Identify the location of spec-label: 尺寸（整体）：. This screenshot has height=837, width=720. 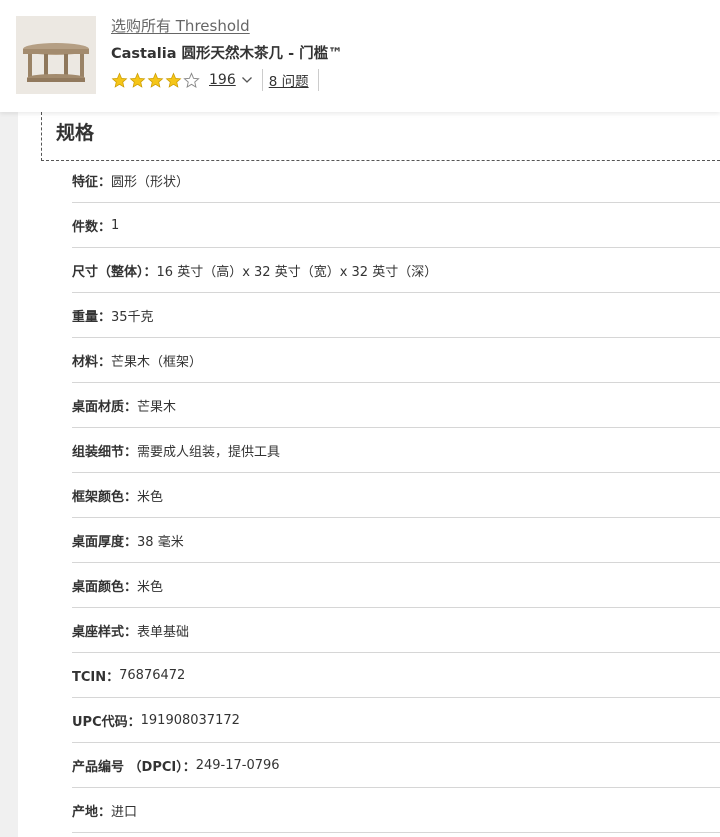
(114, 272).